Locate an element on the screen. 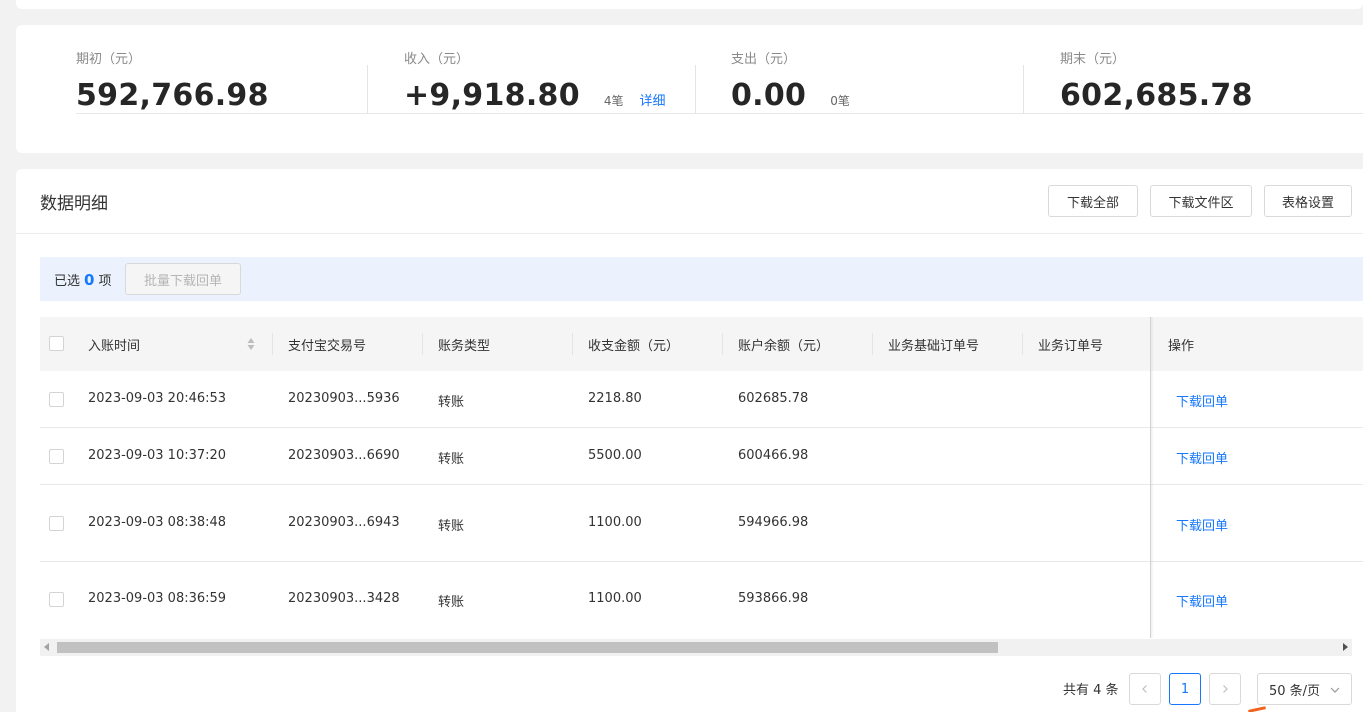 The image size is (1363, 712). panel-title: 数据明细 is located at coordinates (74, 204).